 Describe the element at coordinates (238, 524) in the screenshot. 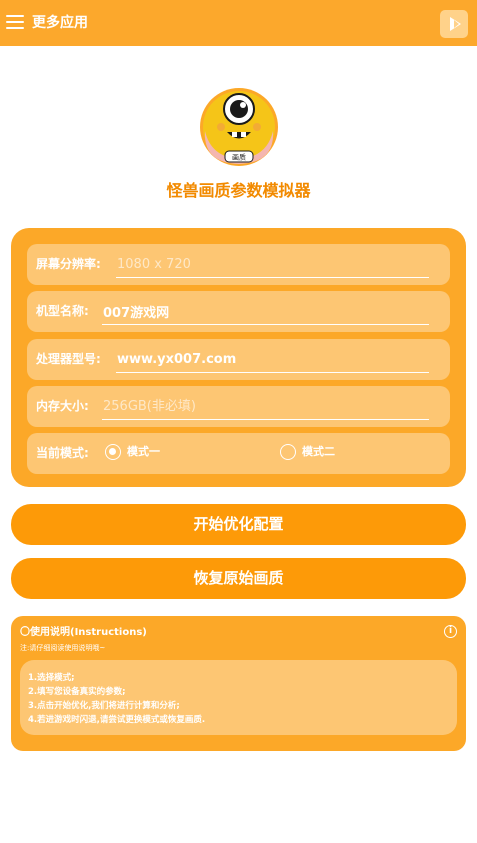

I see `start-optimization-button: 开始优化配置` at that location.